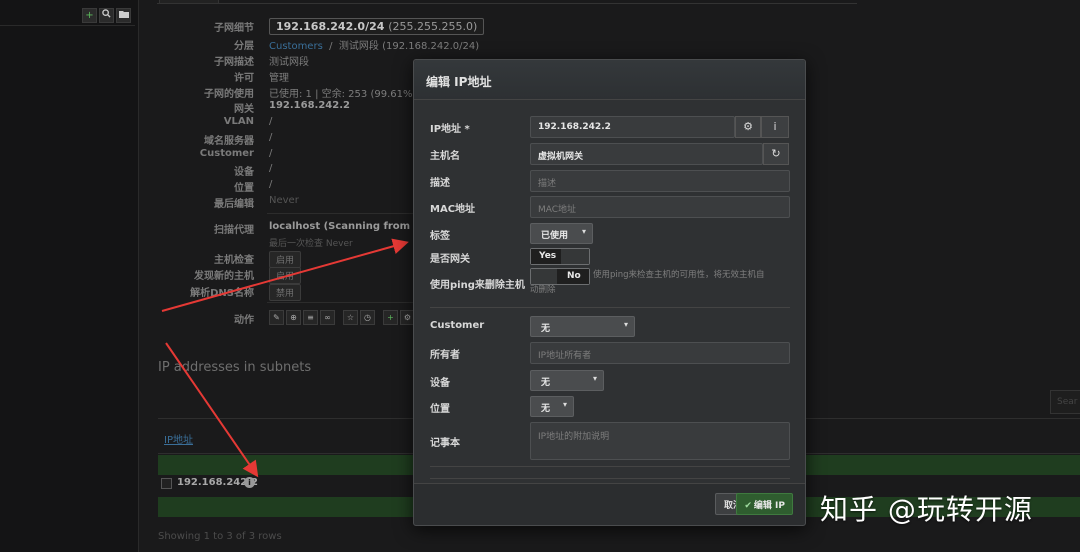 This screenshot has height=552, width=1080. Describe the element at coordinates (555, 236) in the screenshot. I see `tag-select-value: 已使用` at that location.